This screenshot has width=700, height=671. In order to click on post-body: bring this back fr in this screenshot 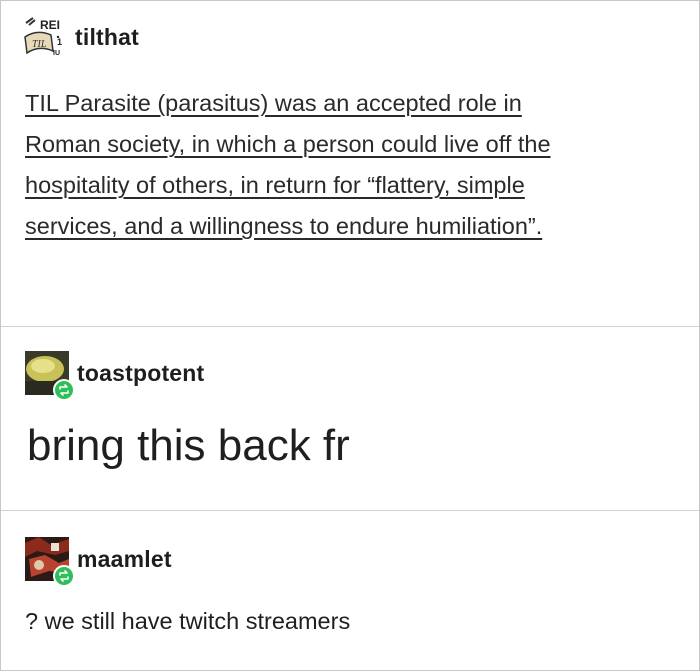, I will do `click(188, 445)`.